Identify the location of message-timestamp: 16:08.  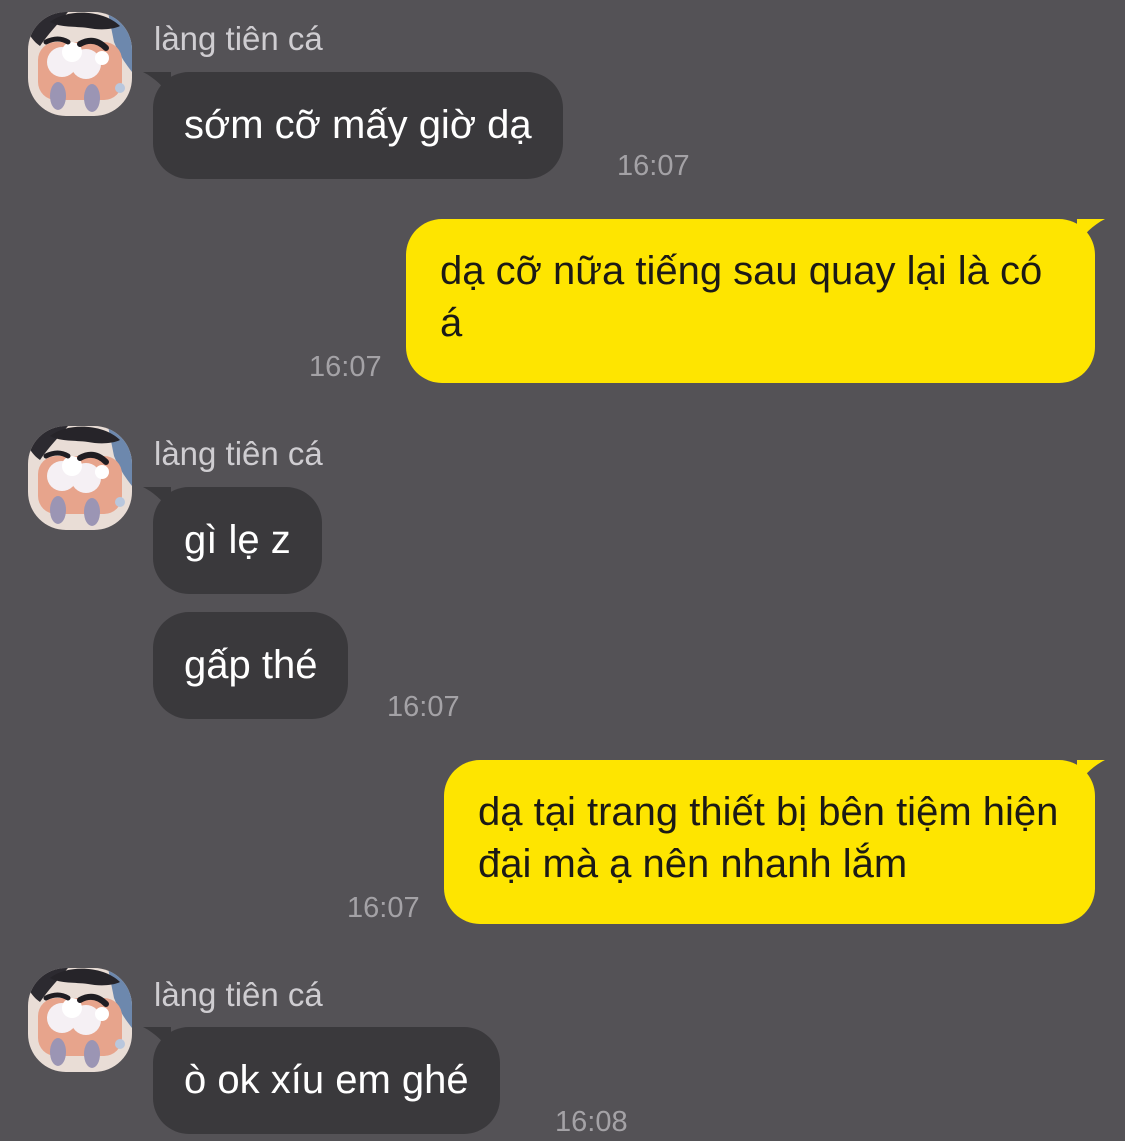
(591, 1122).